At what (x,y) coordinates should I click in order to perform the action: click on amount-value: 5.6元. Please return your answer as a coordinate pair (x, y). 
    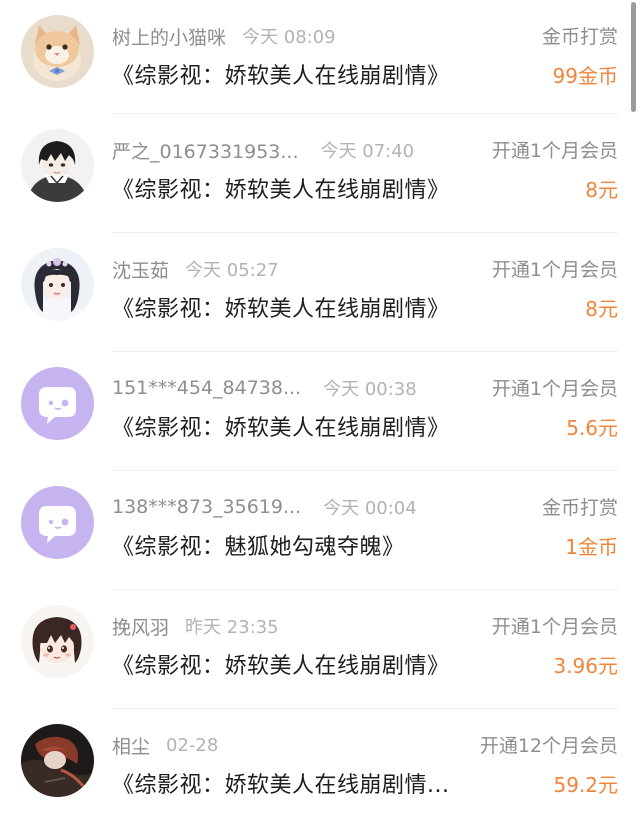
    Looking at the image, I should click on (592, 428).